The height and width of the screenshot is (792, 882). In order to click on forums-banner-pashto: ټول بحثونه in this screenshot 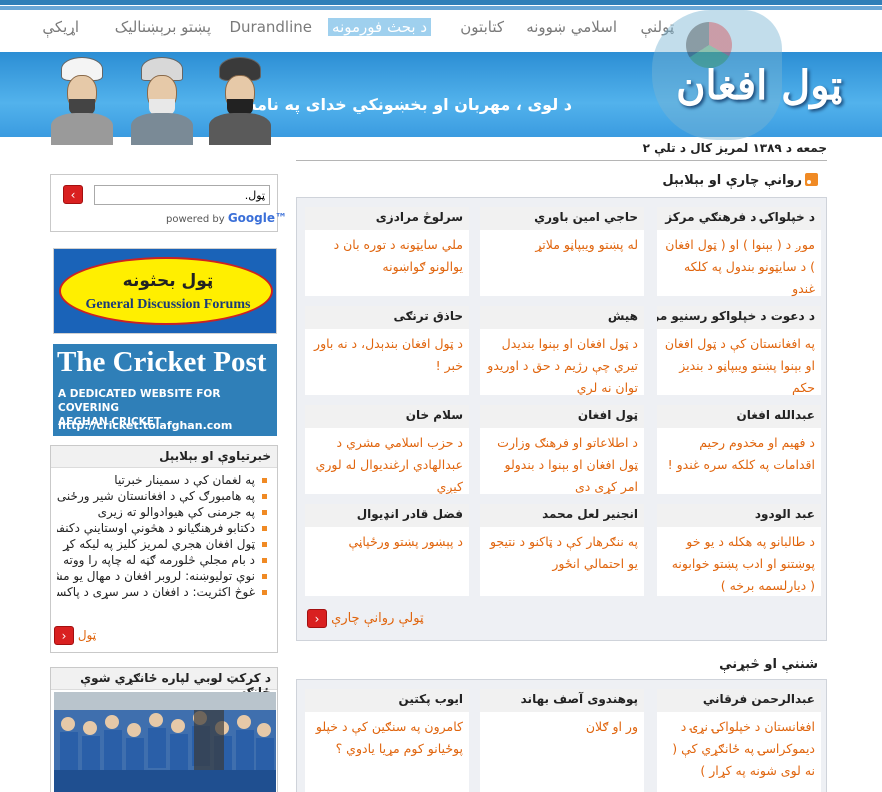, I will do `click(168, 281)`.